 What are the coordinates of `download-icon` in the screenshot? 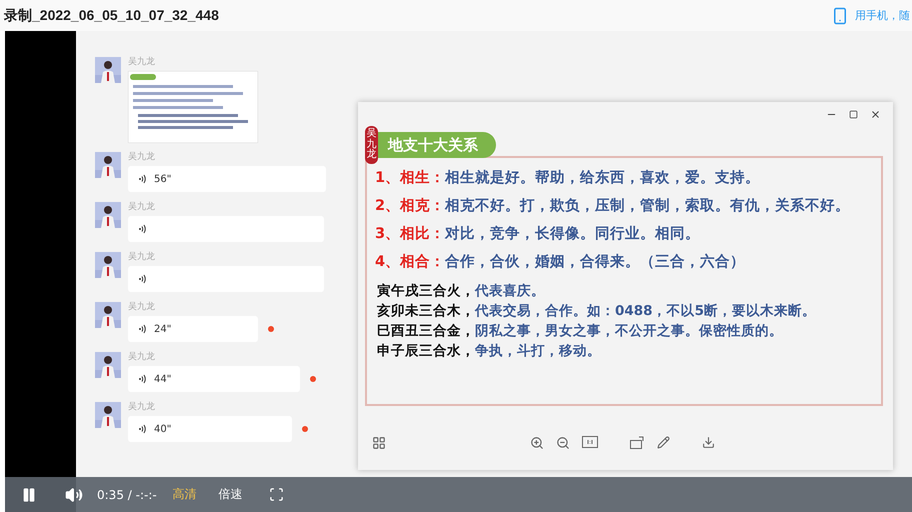 It's located at (708, 443).